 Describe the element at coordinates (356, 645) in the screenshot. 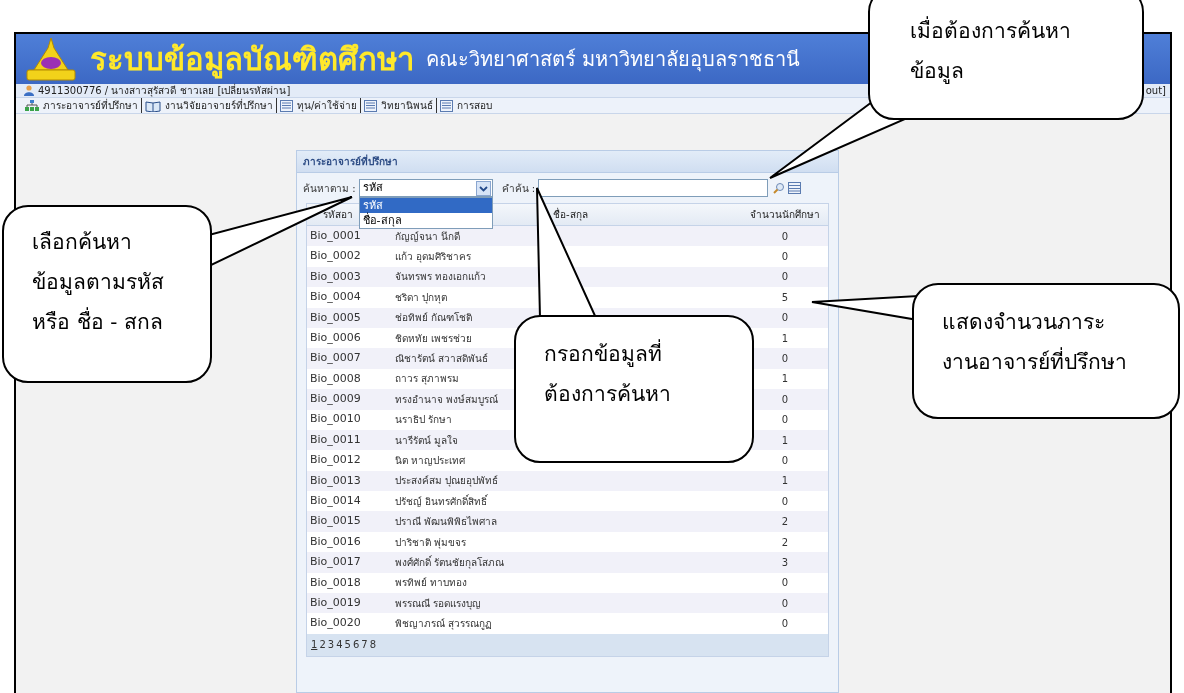

I see `page-link: 6` at that location.